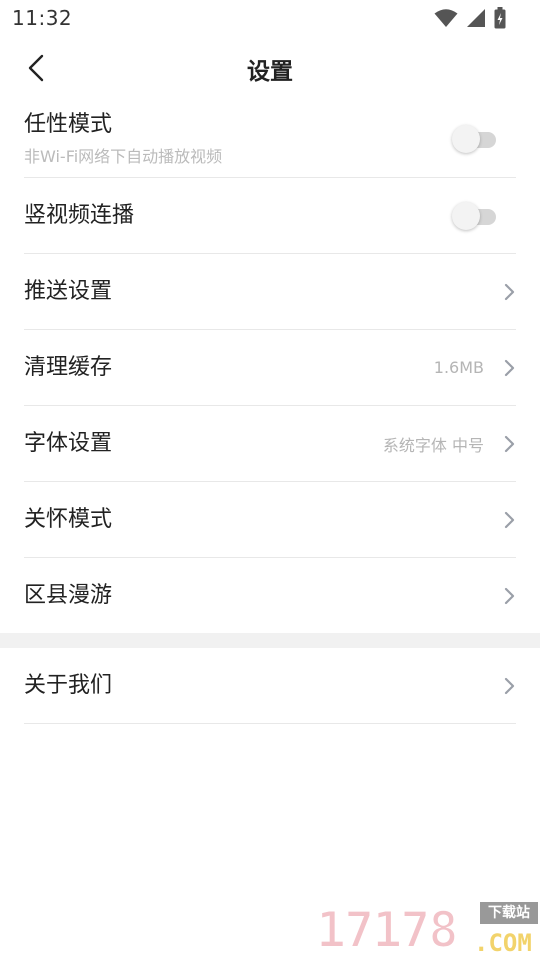  What do you see at coordinates (270, 640) in the screenshot?
I see `section-divider` at bounding box center [270, 640].